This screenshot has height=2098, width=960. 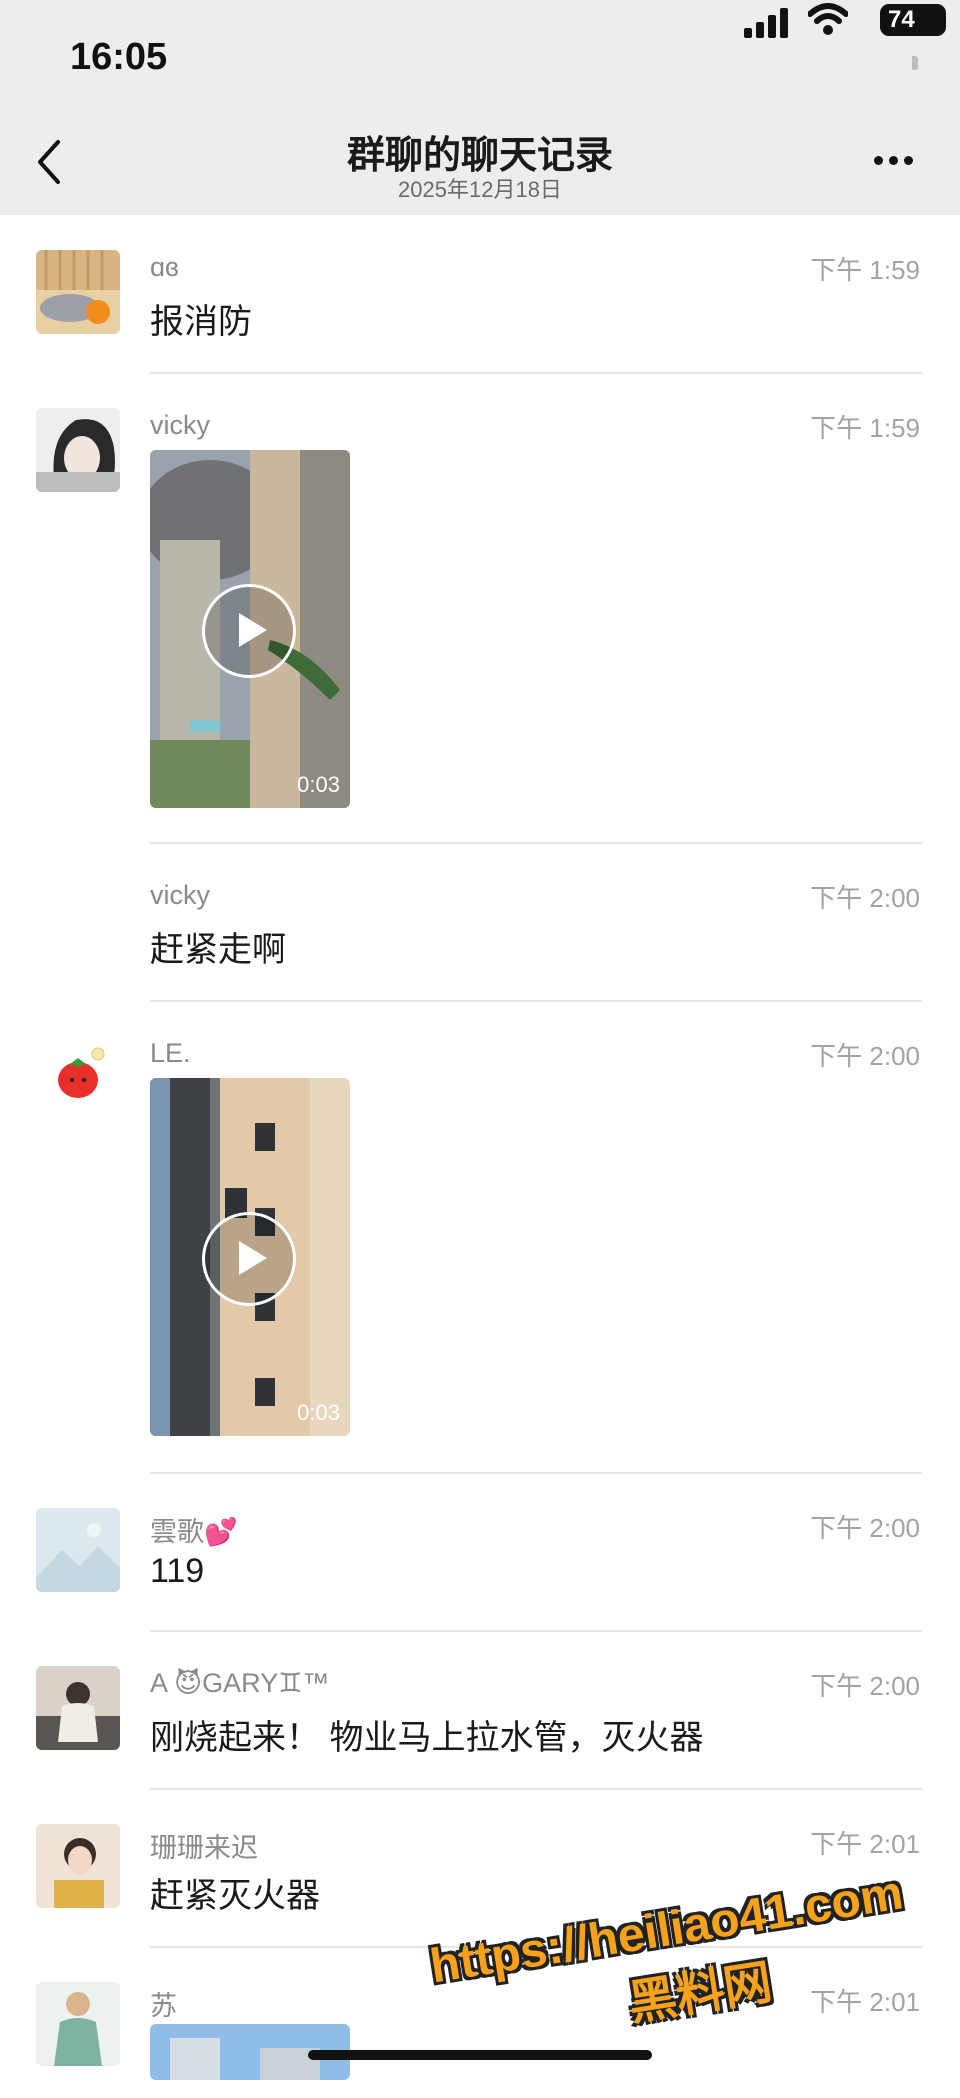 I want to click on sender-name: 苏, so click(x=163, y=2006).